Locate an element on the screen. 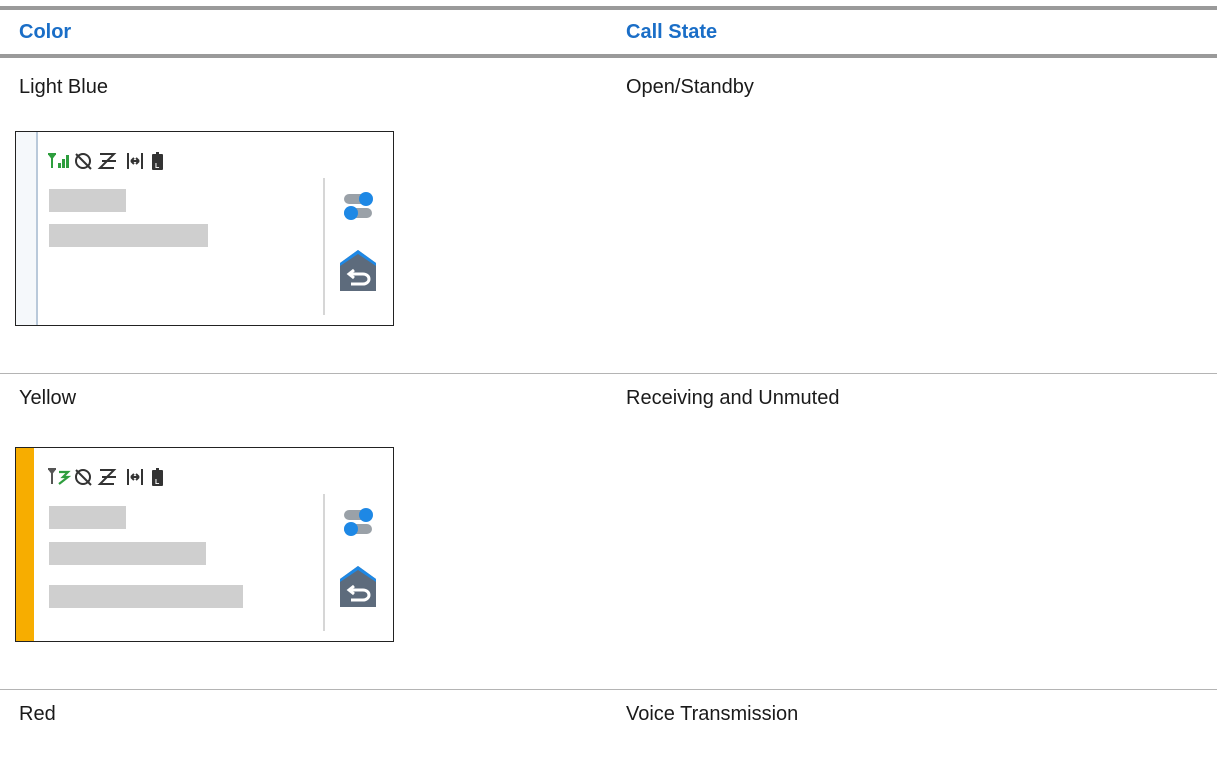 This screenshot has width=1217, height=765. receiving-signal-icon is located at coordinates (60, 476).